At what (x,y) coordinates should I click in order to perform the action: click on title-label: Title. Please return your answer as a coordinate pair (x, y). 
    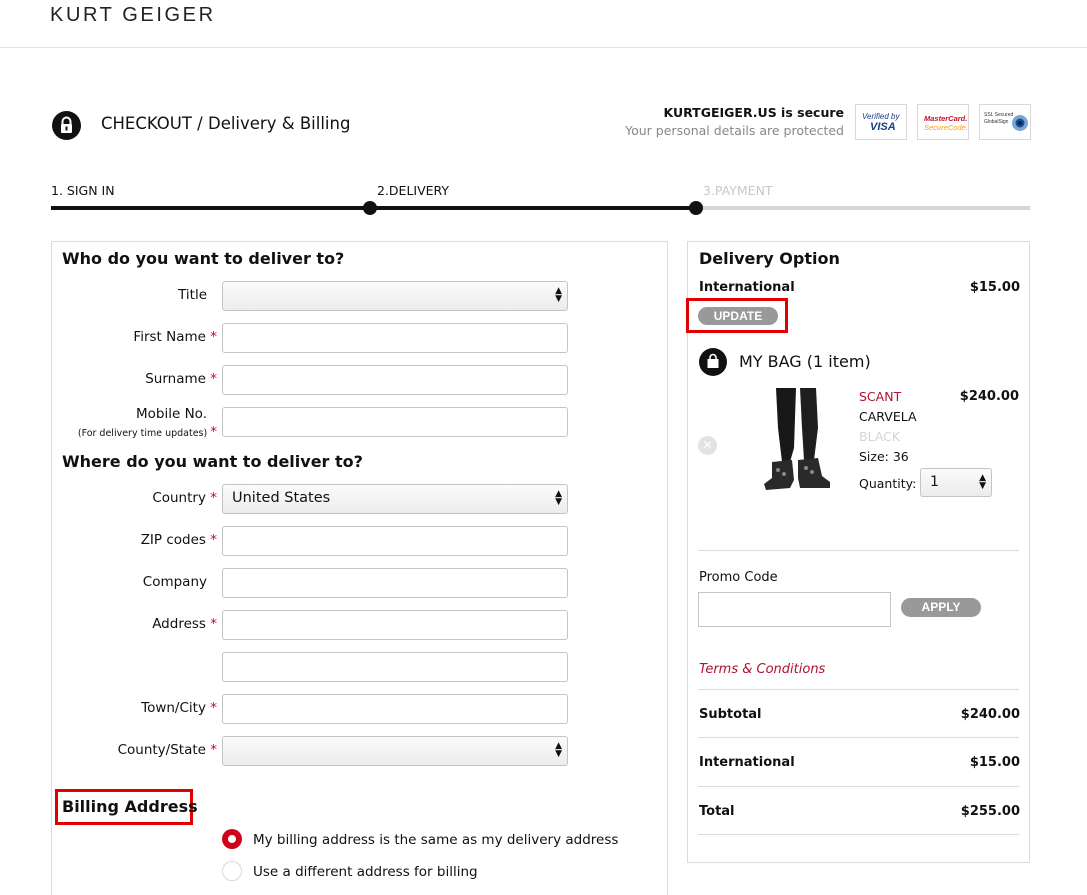
    Looking at the image, I should click on (192, 295).